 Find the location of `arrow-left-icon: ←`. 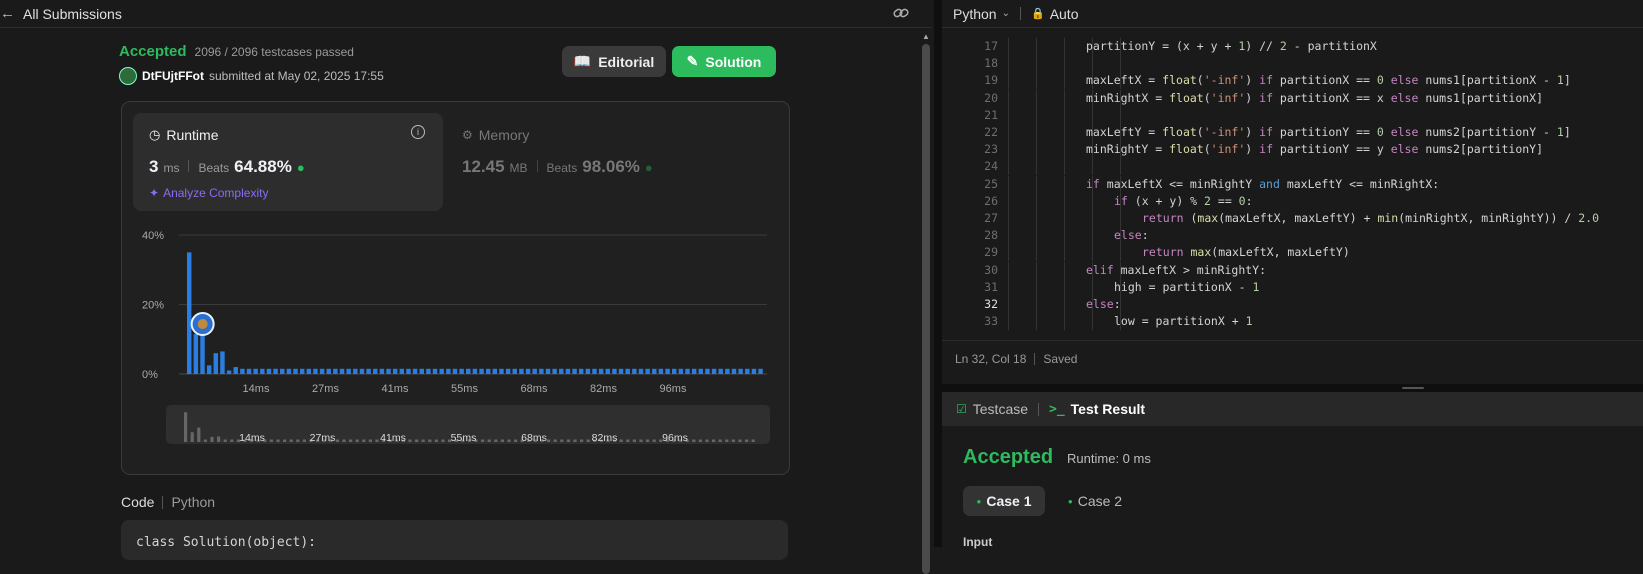

arrow-left-icon: ← is located at coordinates (7, 13).